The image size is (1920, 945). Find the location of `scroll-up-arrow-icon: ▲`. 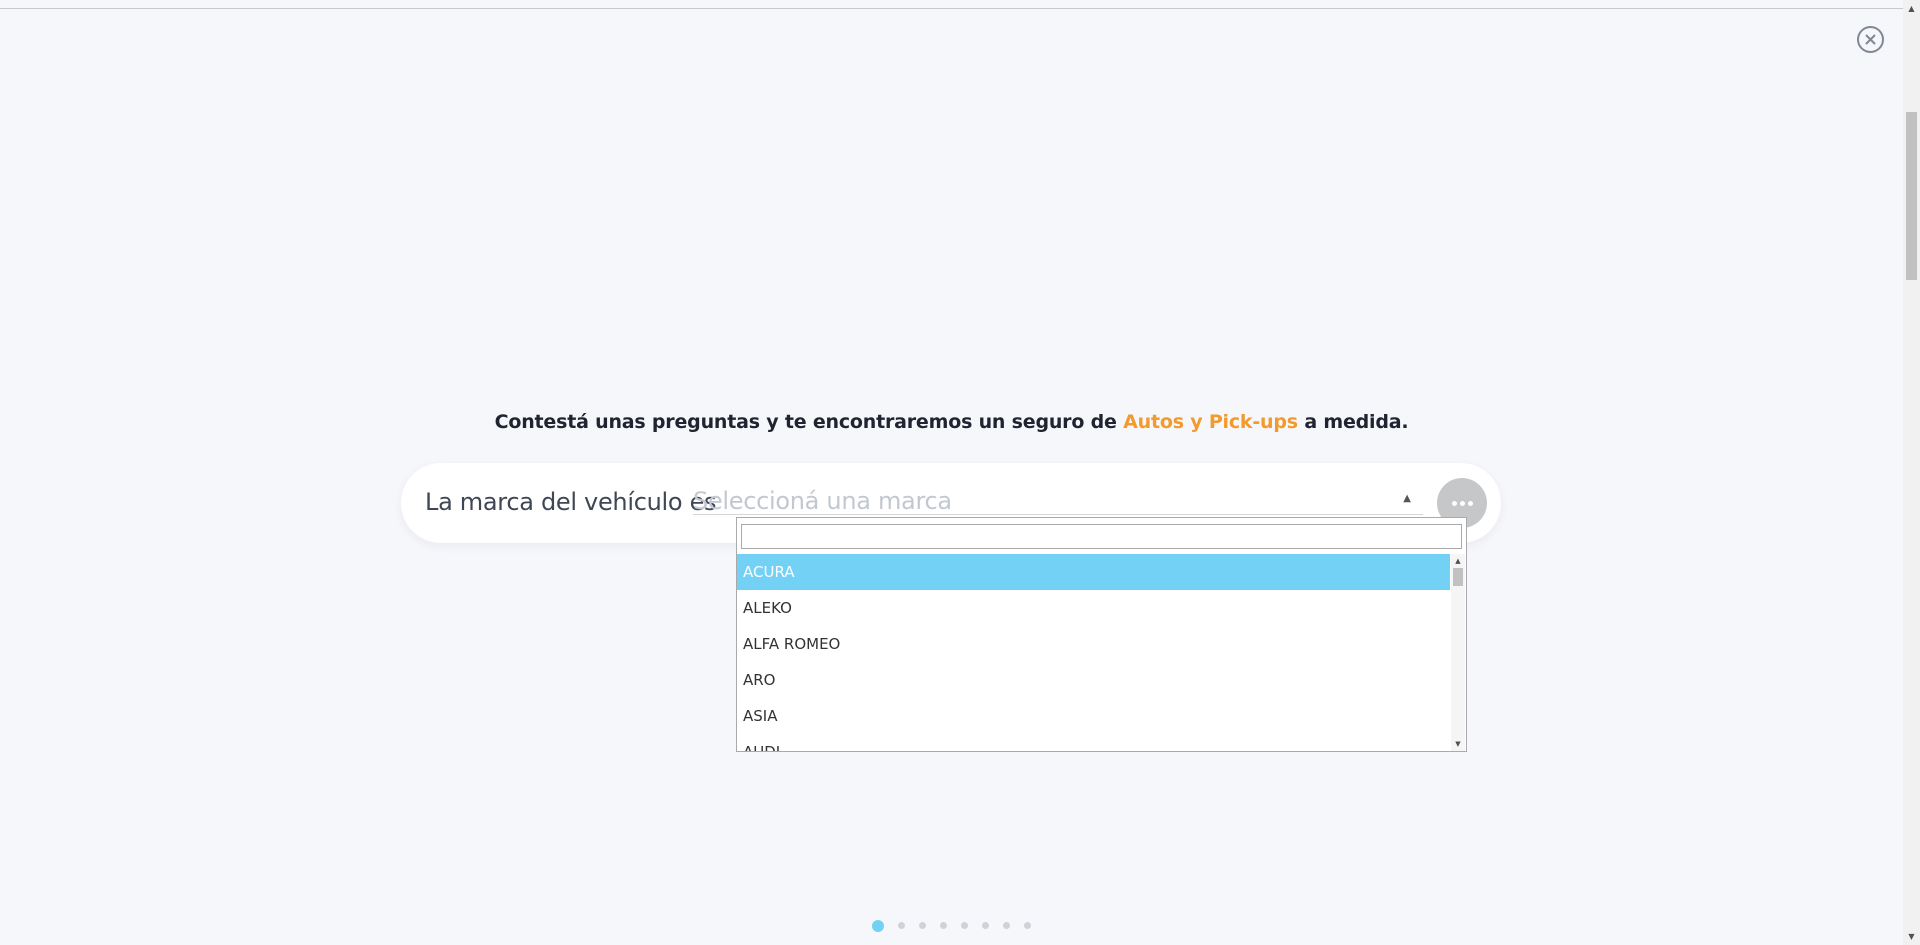

scroll-up-arrow-icon: ▲ is located at coordinates (1911, 8).